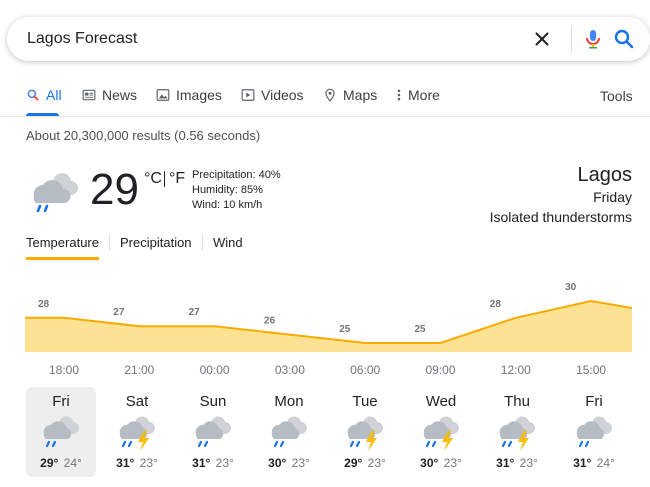  Describe the element at coordinates (156, 242) in the screenshot. I see `subtab-precipitation: Precipitation` at that location.